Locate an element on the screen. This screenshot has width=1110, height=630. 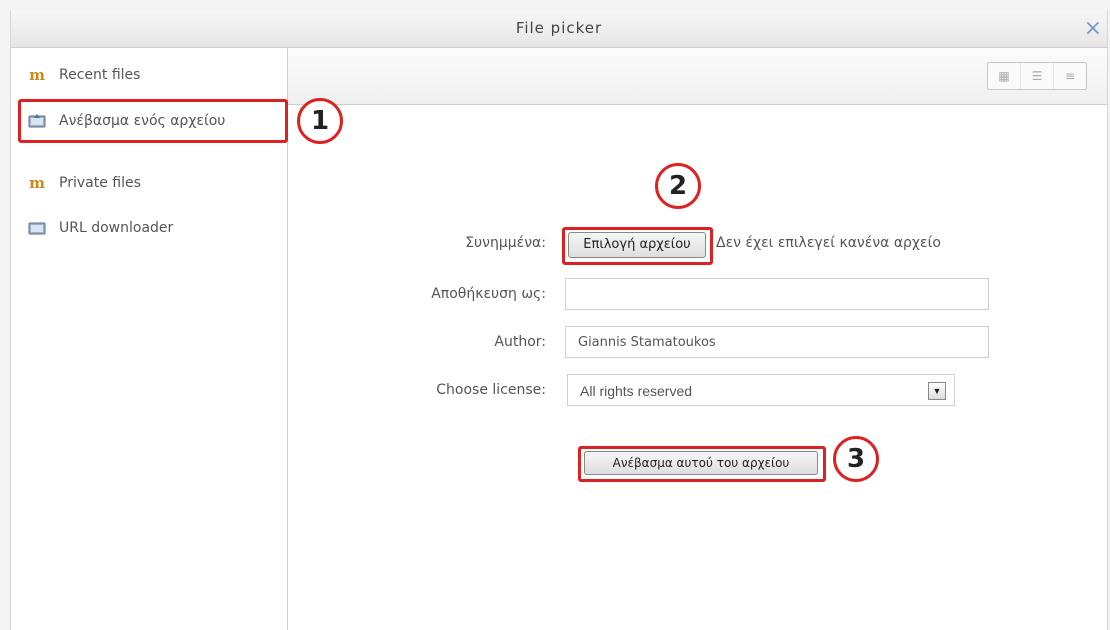
list-view-icon: ☰ is located at coordinates (1036, 76).